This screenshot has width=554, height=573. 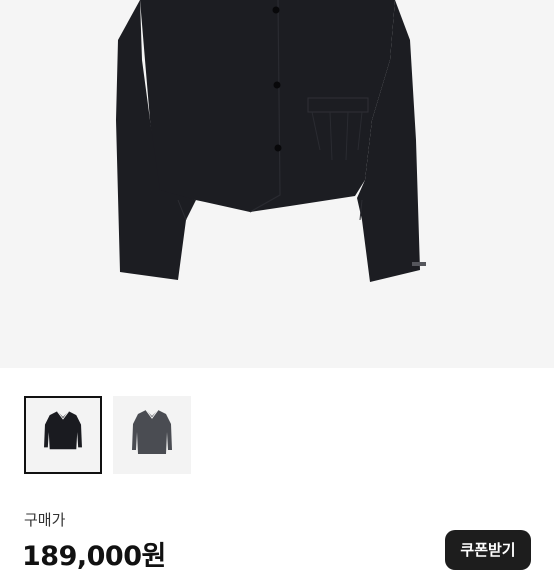 I want to click on price-label: 구매가, so click(x=45, y=520).